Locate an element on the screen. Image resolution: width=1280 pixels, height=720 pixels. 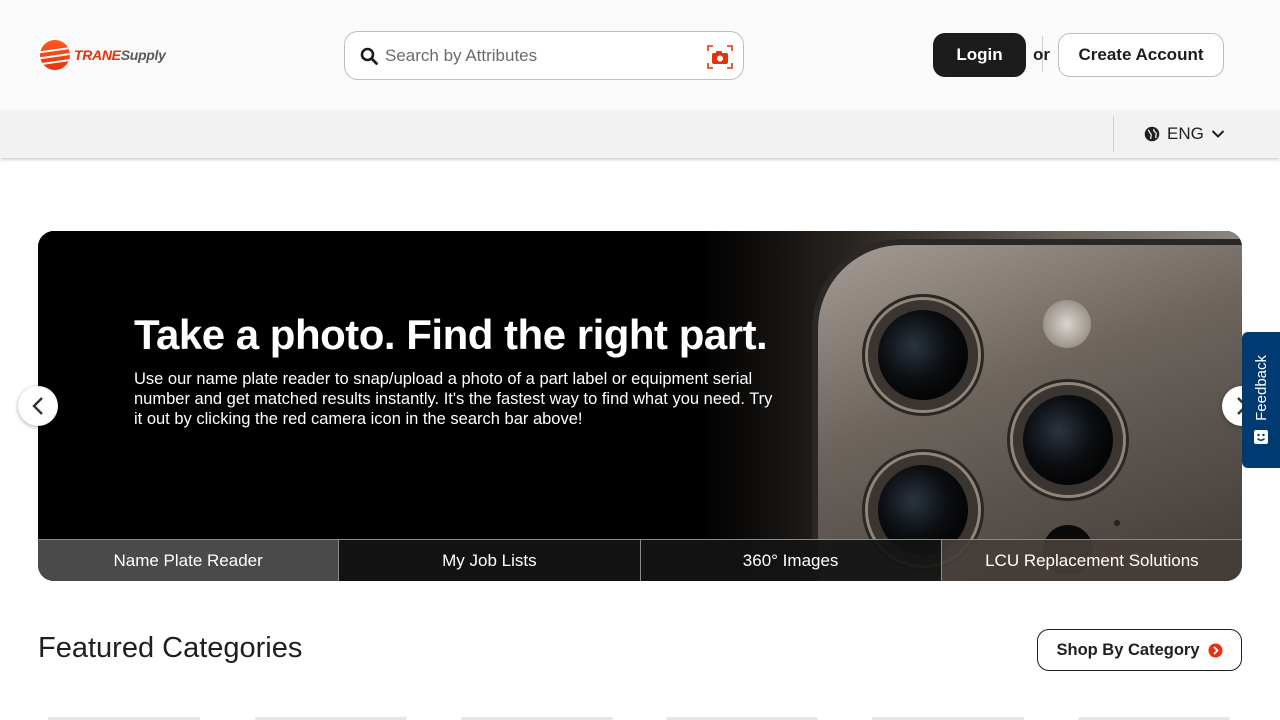
divider is located at coordinates (1113, 134).